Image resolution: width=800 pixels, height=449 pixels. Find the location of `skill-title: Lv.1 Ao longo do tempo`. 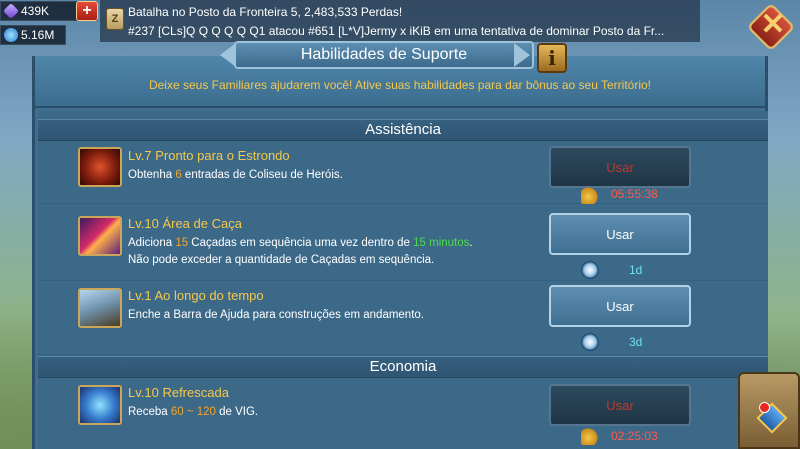

skill-title: Lv.1 Ao longo do tempo is located at coordinates (196, 295).